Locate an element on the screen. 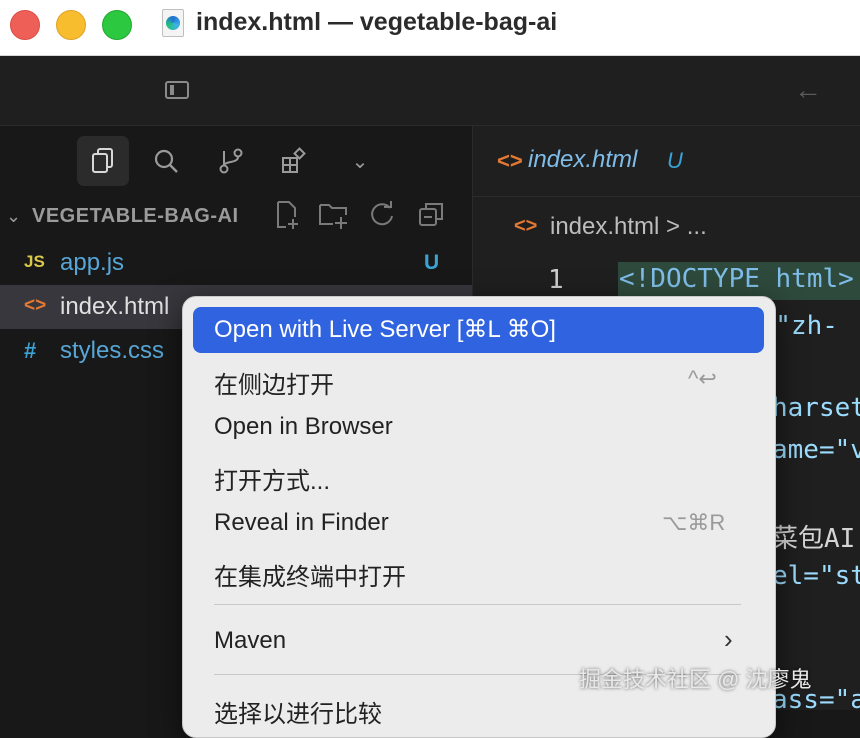 The width and height of the screenshot is (860, 738). file-name-app-js: app.js is located at coordinates (92, 263).